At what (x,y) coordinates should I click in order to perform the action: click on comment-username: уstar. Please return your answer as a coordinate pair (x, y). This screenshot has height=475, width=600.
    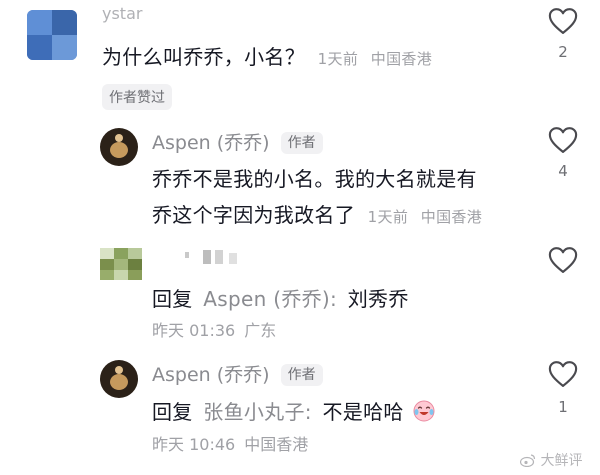
    Looking at the image, I should click on (122, 13).